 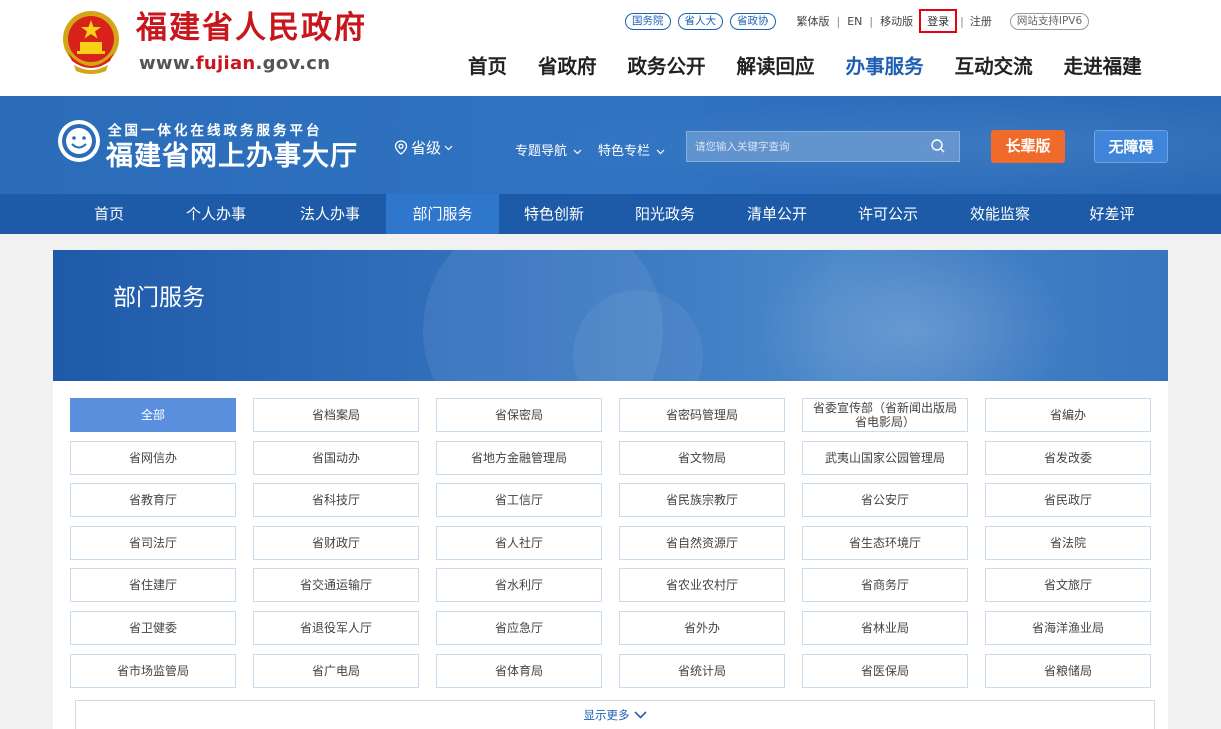 What do you see at coordinates (336, 500) in the screenshot?
I see `department-item: 省科技厅` at bounding box center [336, 500].